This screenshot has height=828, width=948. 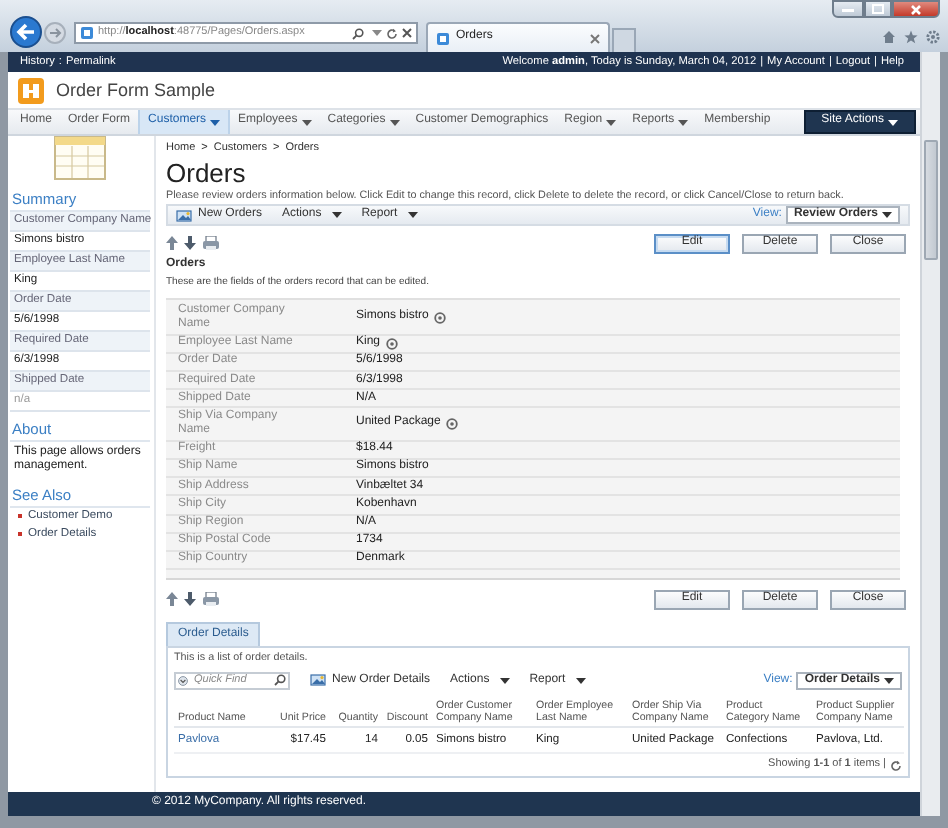 I want to click on scroll-thumb, so click(x=931, y=200).